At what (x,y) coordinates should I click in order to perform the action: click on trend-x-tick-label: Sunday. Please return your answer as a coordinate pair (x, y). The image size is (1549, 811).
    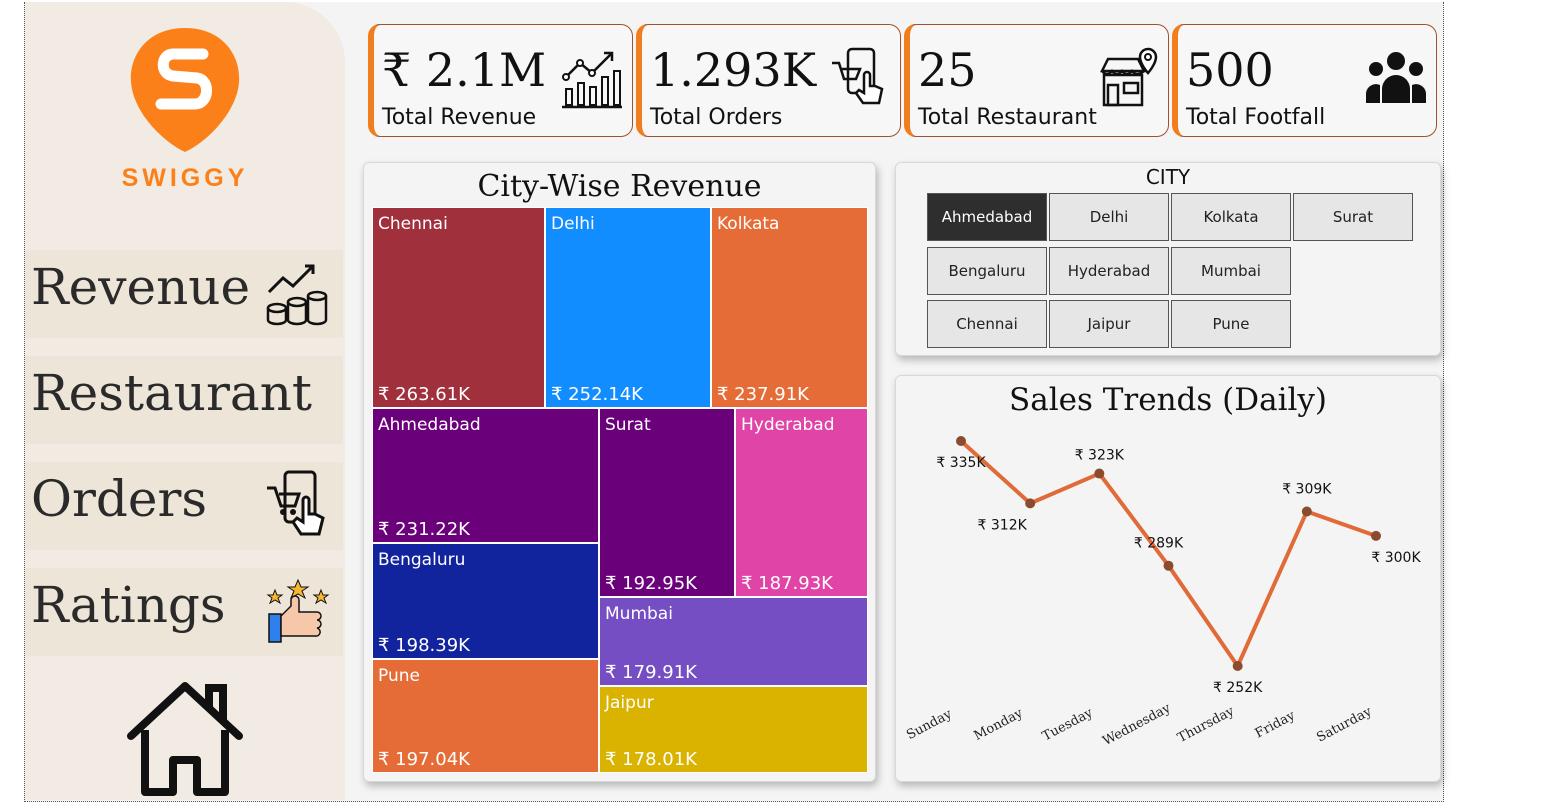
    Looking at the image, I should click on (929, 724).